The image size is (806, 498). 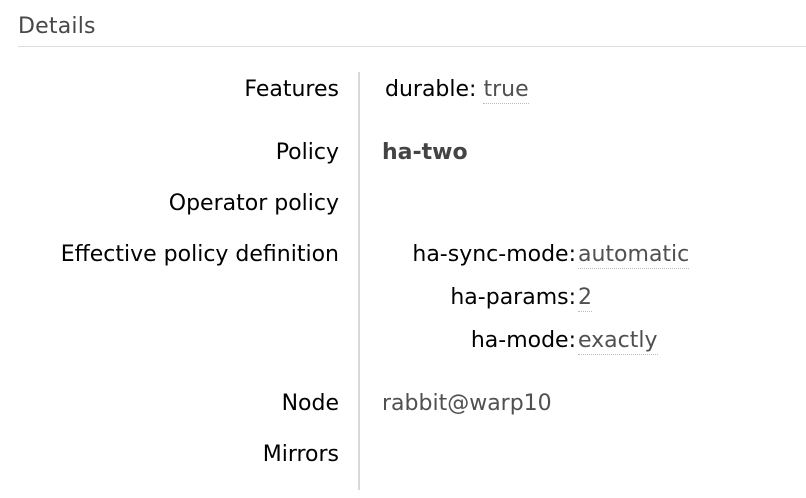 I want to click on ha-params-value: 2, so click(x=585, y=298).